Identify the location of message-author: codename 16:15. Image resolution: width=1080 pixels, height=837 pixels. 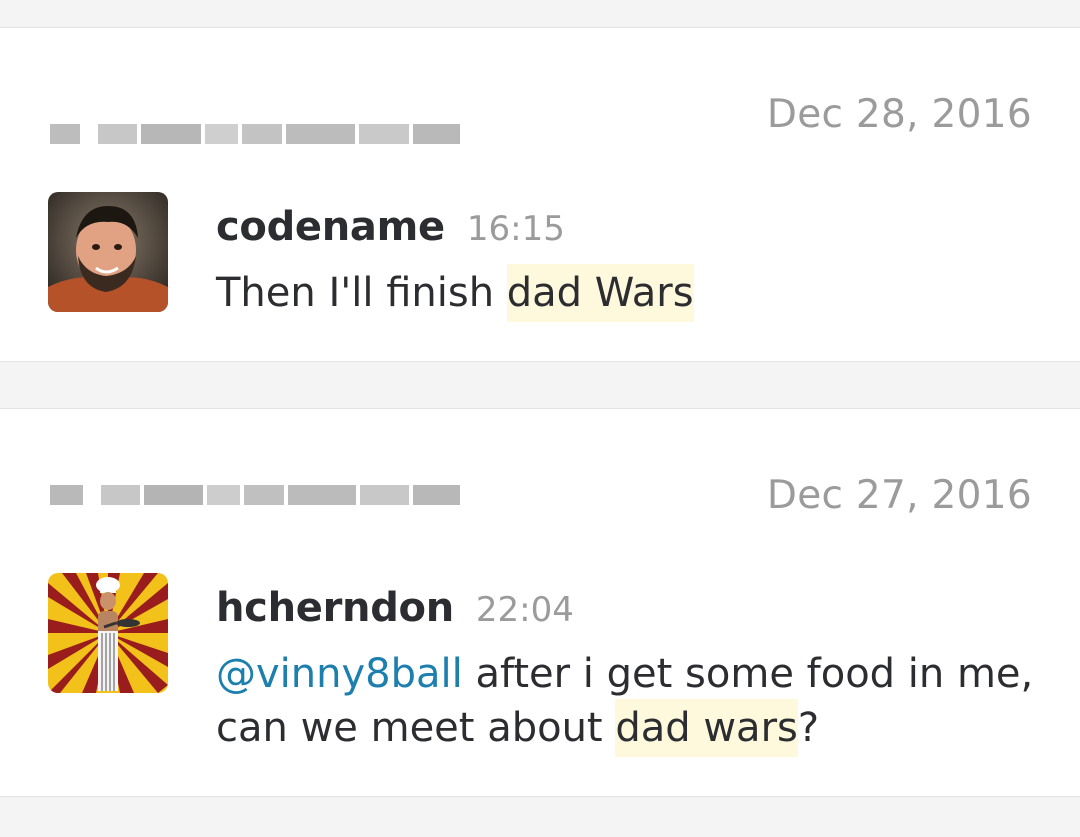
(390, 227).